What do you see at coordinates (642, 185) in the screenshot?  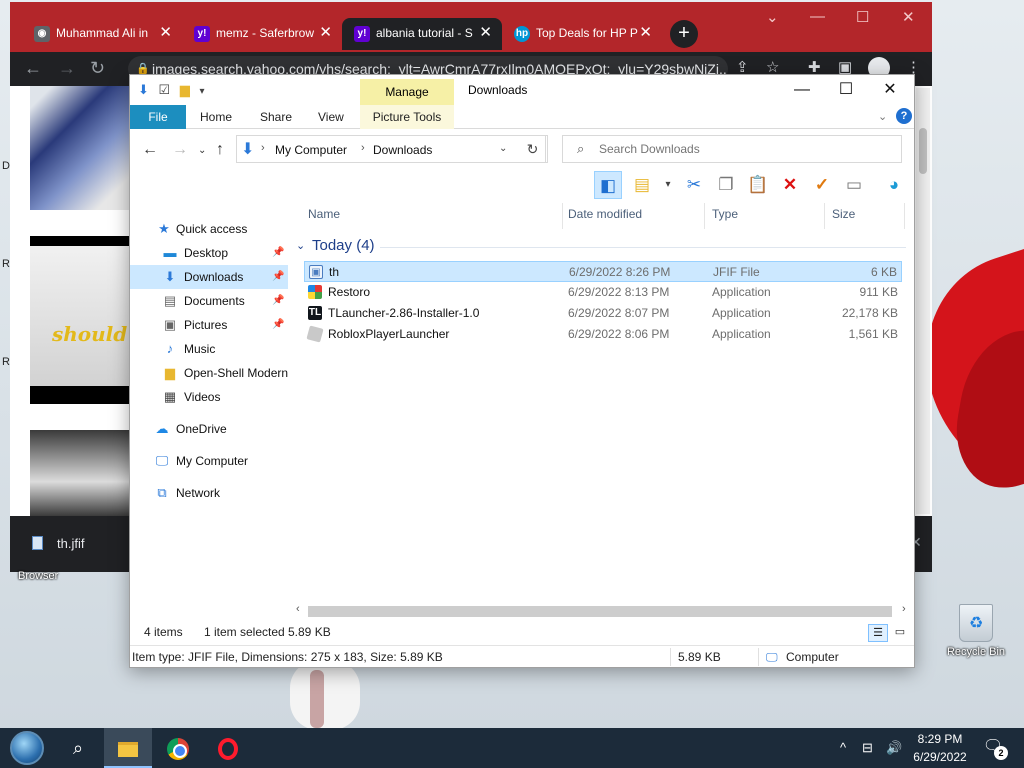 I see `folder-options-icon: ▤` at bounding box center [642, 185].